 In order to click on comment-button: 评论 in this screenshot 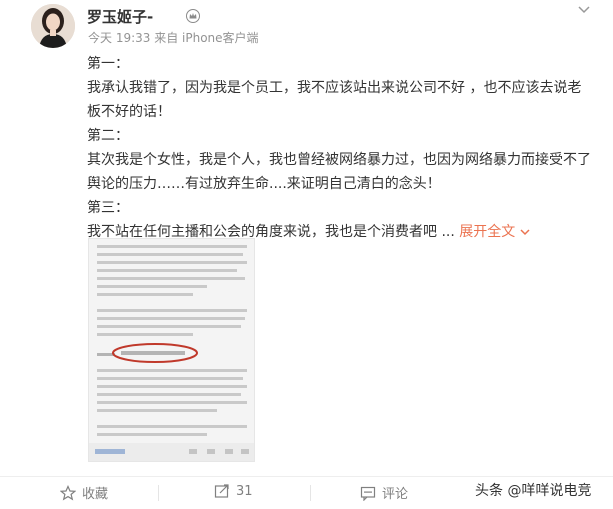, I will do `click(384, 492)`.